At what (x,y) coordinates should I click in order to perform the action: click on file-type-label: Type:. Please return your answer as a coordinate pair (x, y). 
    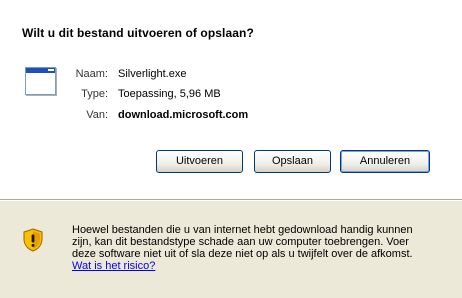
    Looking at the image, I should click on (94, 94).